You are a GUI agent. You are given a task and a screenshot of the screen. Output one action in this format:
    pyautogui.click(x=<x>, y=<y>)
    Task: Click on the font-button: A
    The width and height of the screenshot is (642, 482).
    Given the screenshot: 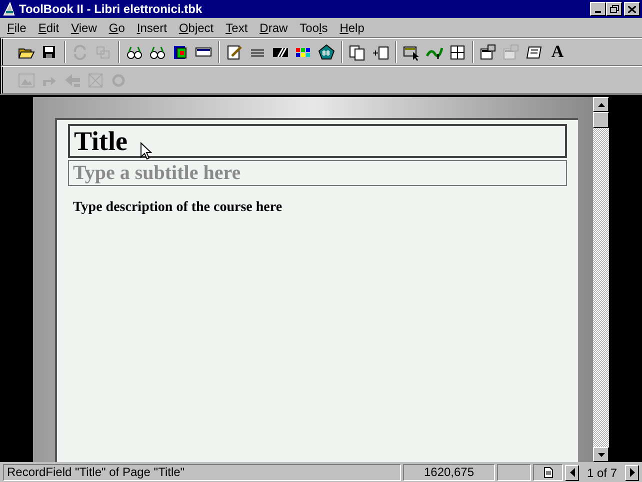 What is the action you would take?
    pyautogui.click(x=557, y=52)
    